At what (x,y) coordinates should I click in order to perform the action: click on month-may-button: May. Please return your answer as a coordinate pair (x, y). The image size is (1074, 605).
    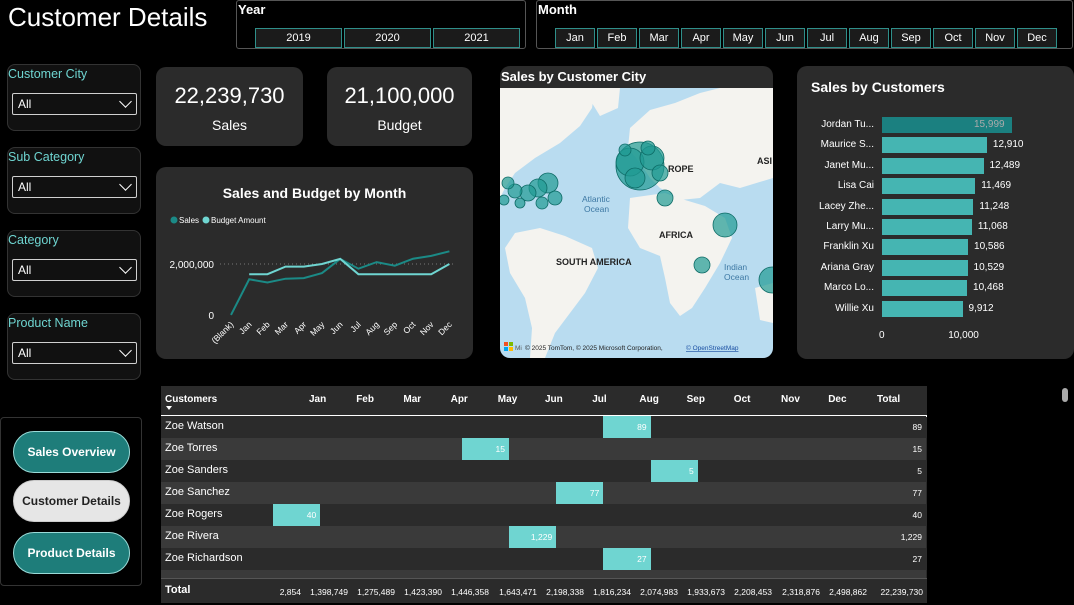
    Looking at the image, I should click on (743, 38).